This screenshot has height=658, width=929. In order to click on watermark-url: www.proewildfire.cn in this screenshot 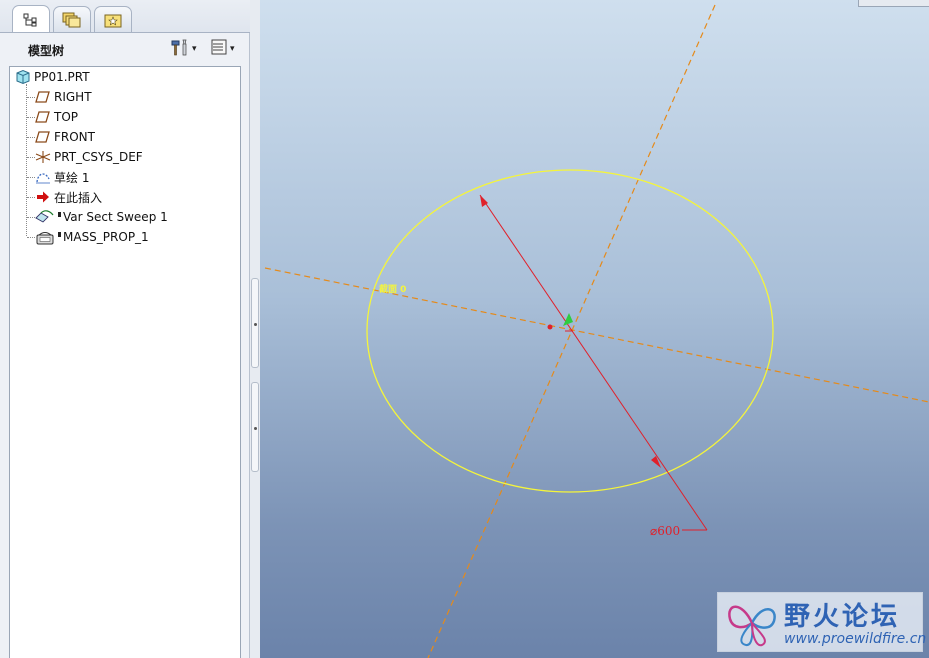, I will do `click(855, 639)`.